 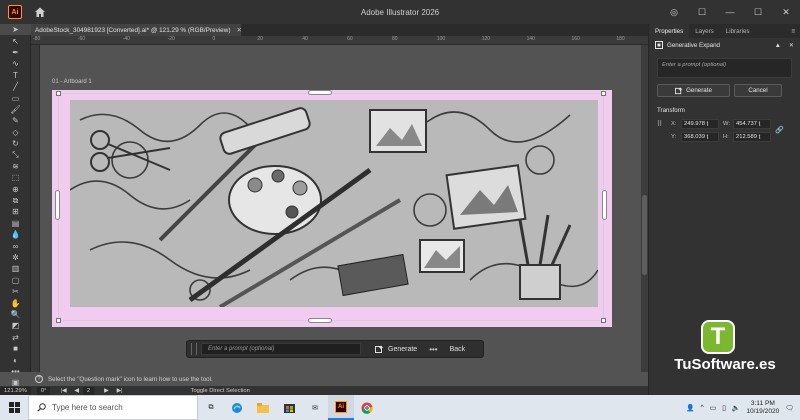 I want to click on w-value: 454.737 ţ, so click(x=752, y=123).